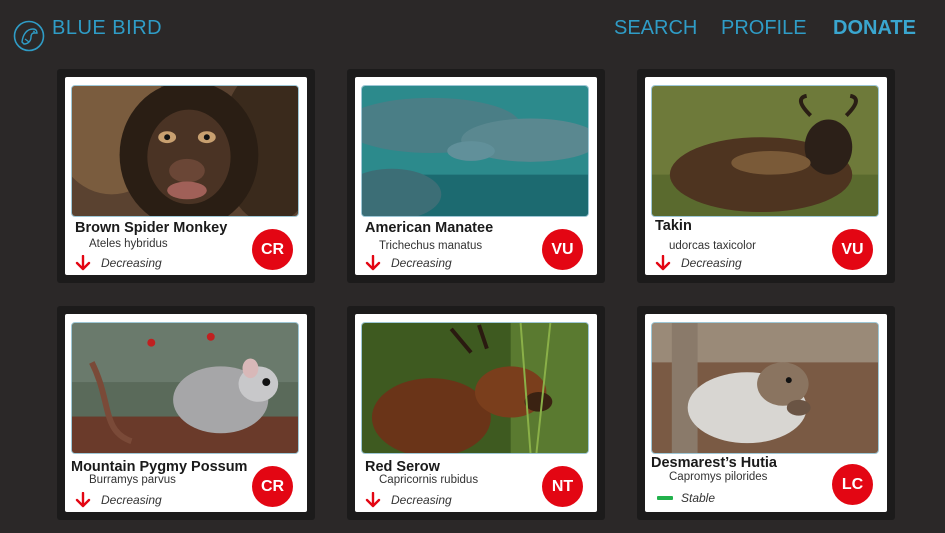 Image resolution: width=945 pixels, height=533 pixels. I want to click on scientific-name: udorcas taxicolor, so click(712, 246).